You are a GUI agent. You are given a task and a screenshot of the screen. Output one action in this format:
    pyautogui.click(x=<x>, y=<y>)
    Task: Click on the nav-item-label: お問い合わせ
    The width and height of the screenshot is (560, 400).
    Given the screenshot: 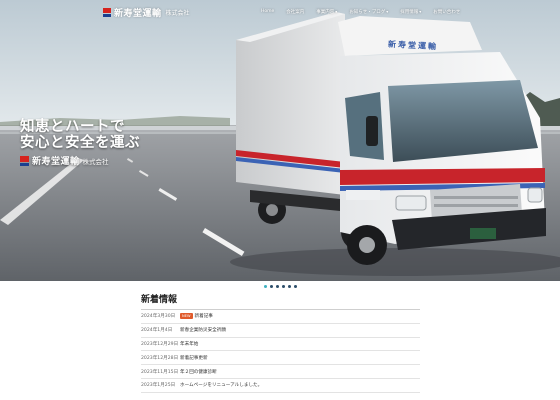 What is the action you would take?
    pyautogui.click(x=447, y=12)
    